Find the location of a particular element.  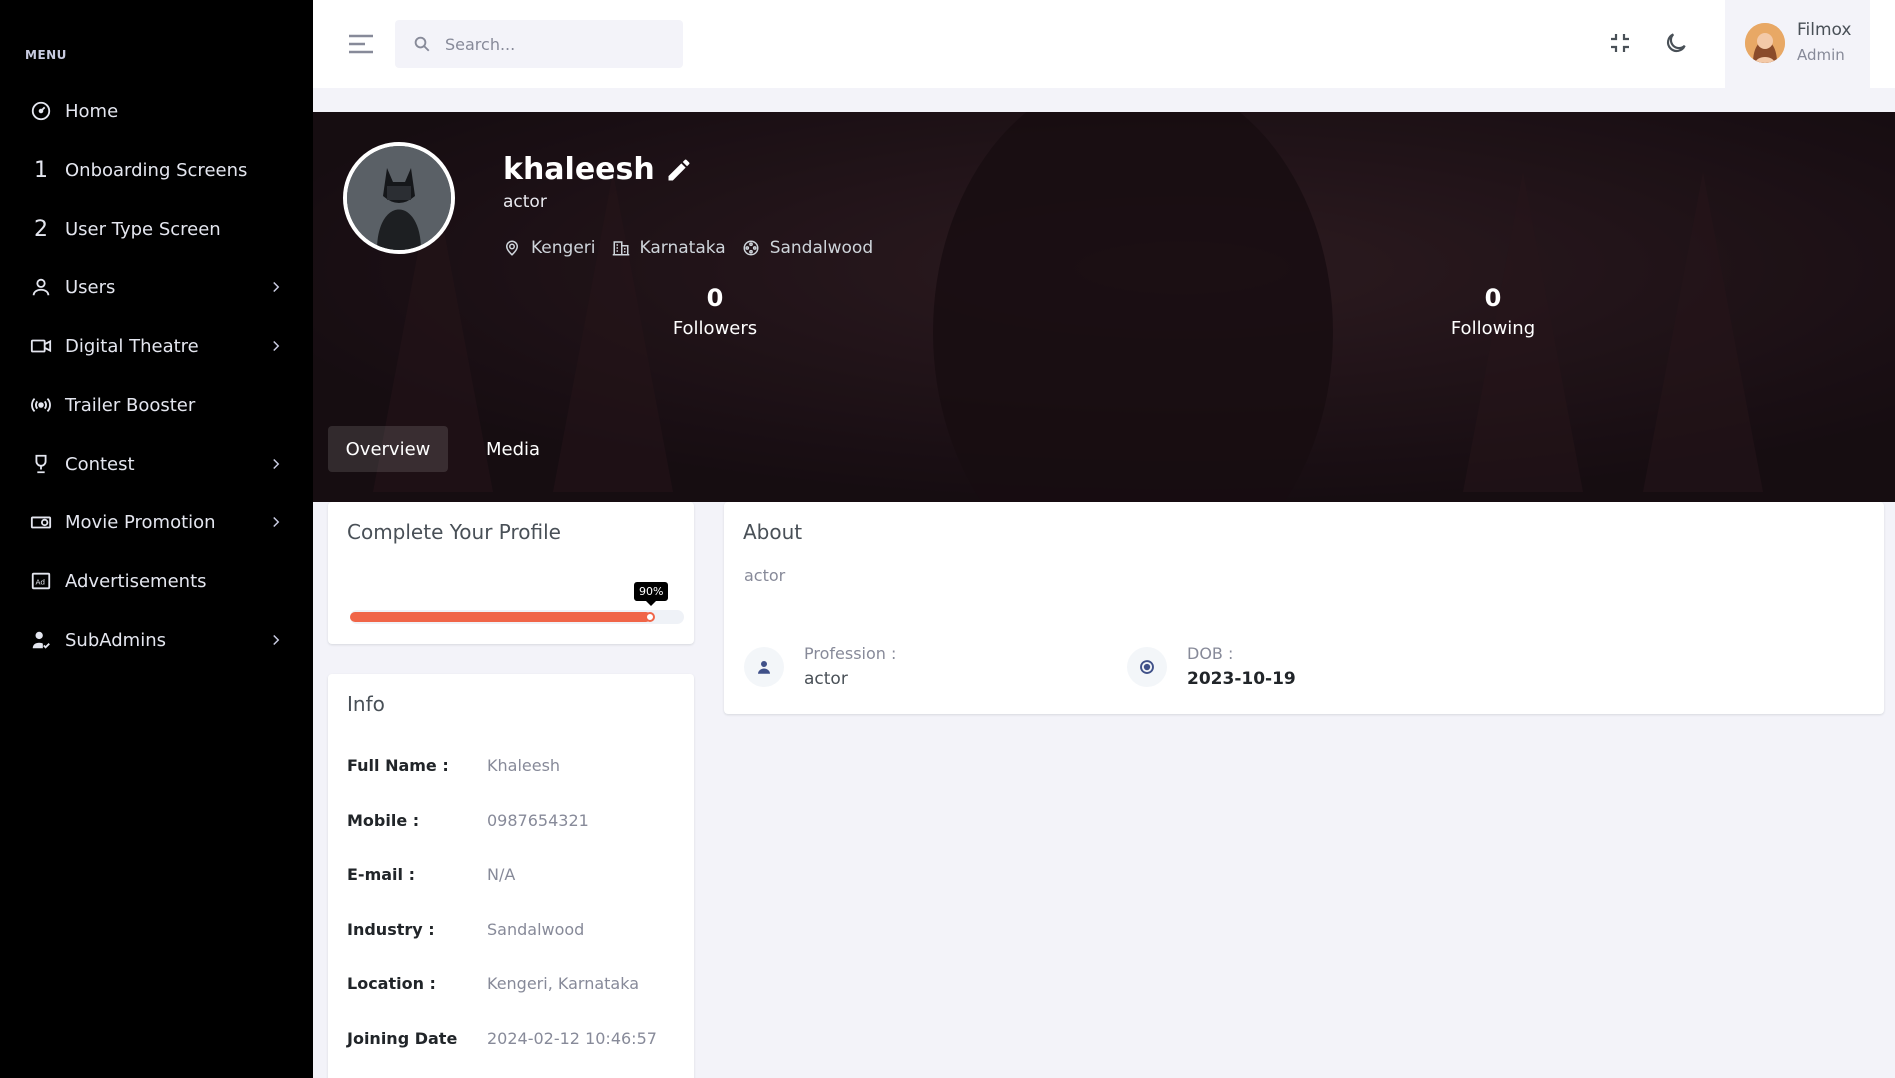

dashboard-icon is located at coordinates (41, 111).